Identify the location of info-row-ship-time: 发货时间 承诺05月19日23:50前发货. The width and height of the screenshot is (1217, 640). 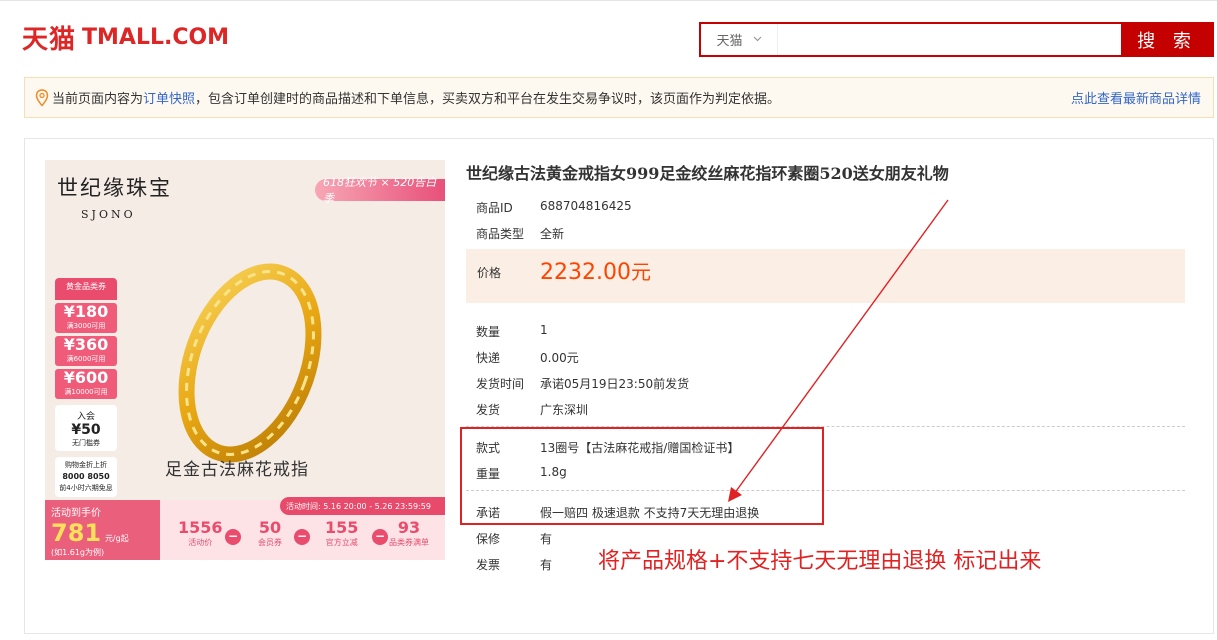
(582, 383).